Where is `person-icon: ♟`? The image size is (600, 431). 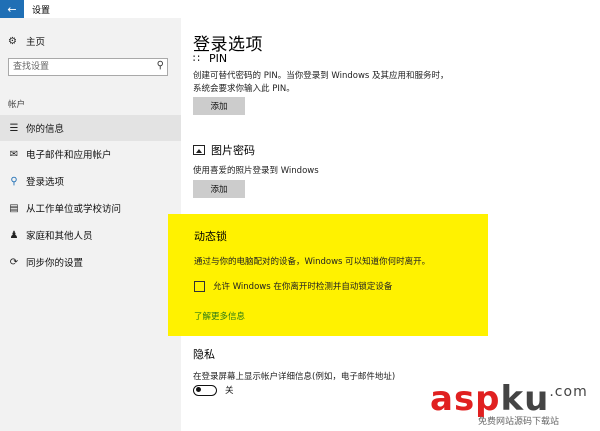
person-icon: ♟ is located at coordinates (14, 235).